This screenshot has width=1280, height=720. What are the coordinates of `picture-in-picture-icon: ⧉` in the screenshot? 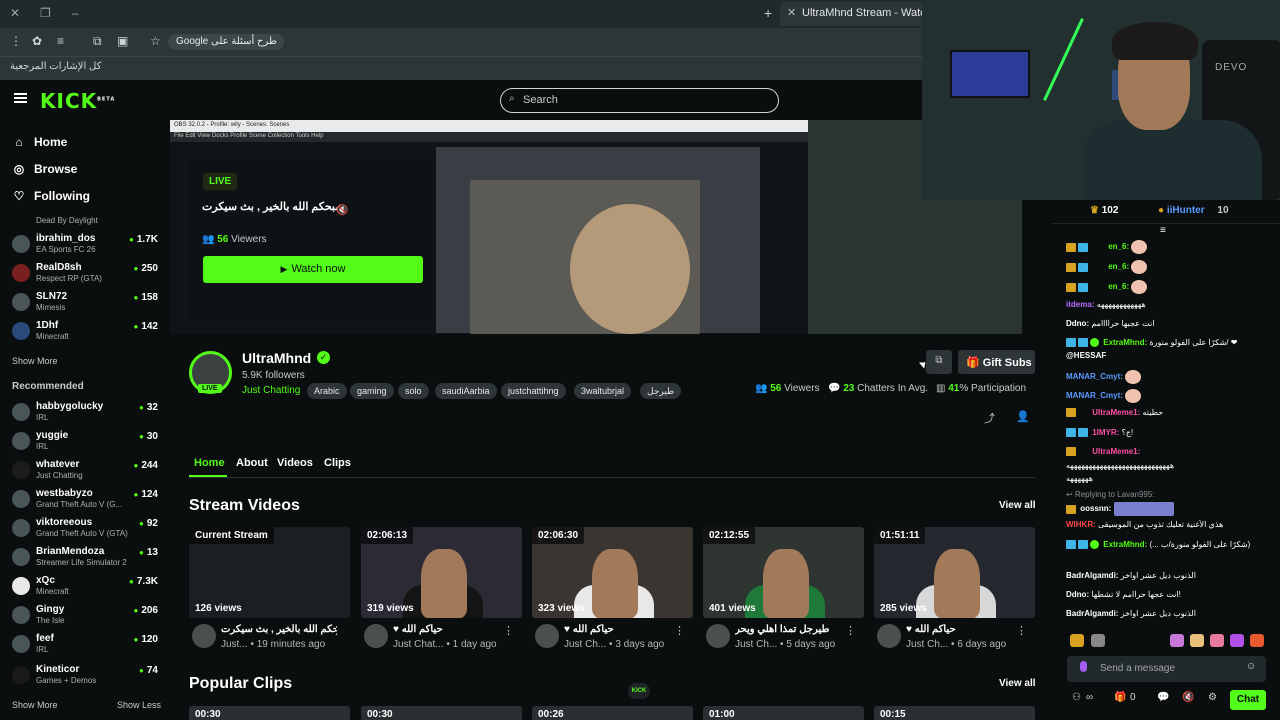 It's located at (939, 362).